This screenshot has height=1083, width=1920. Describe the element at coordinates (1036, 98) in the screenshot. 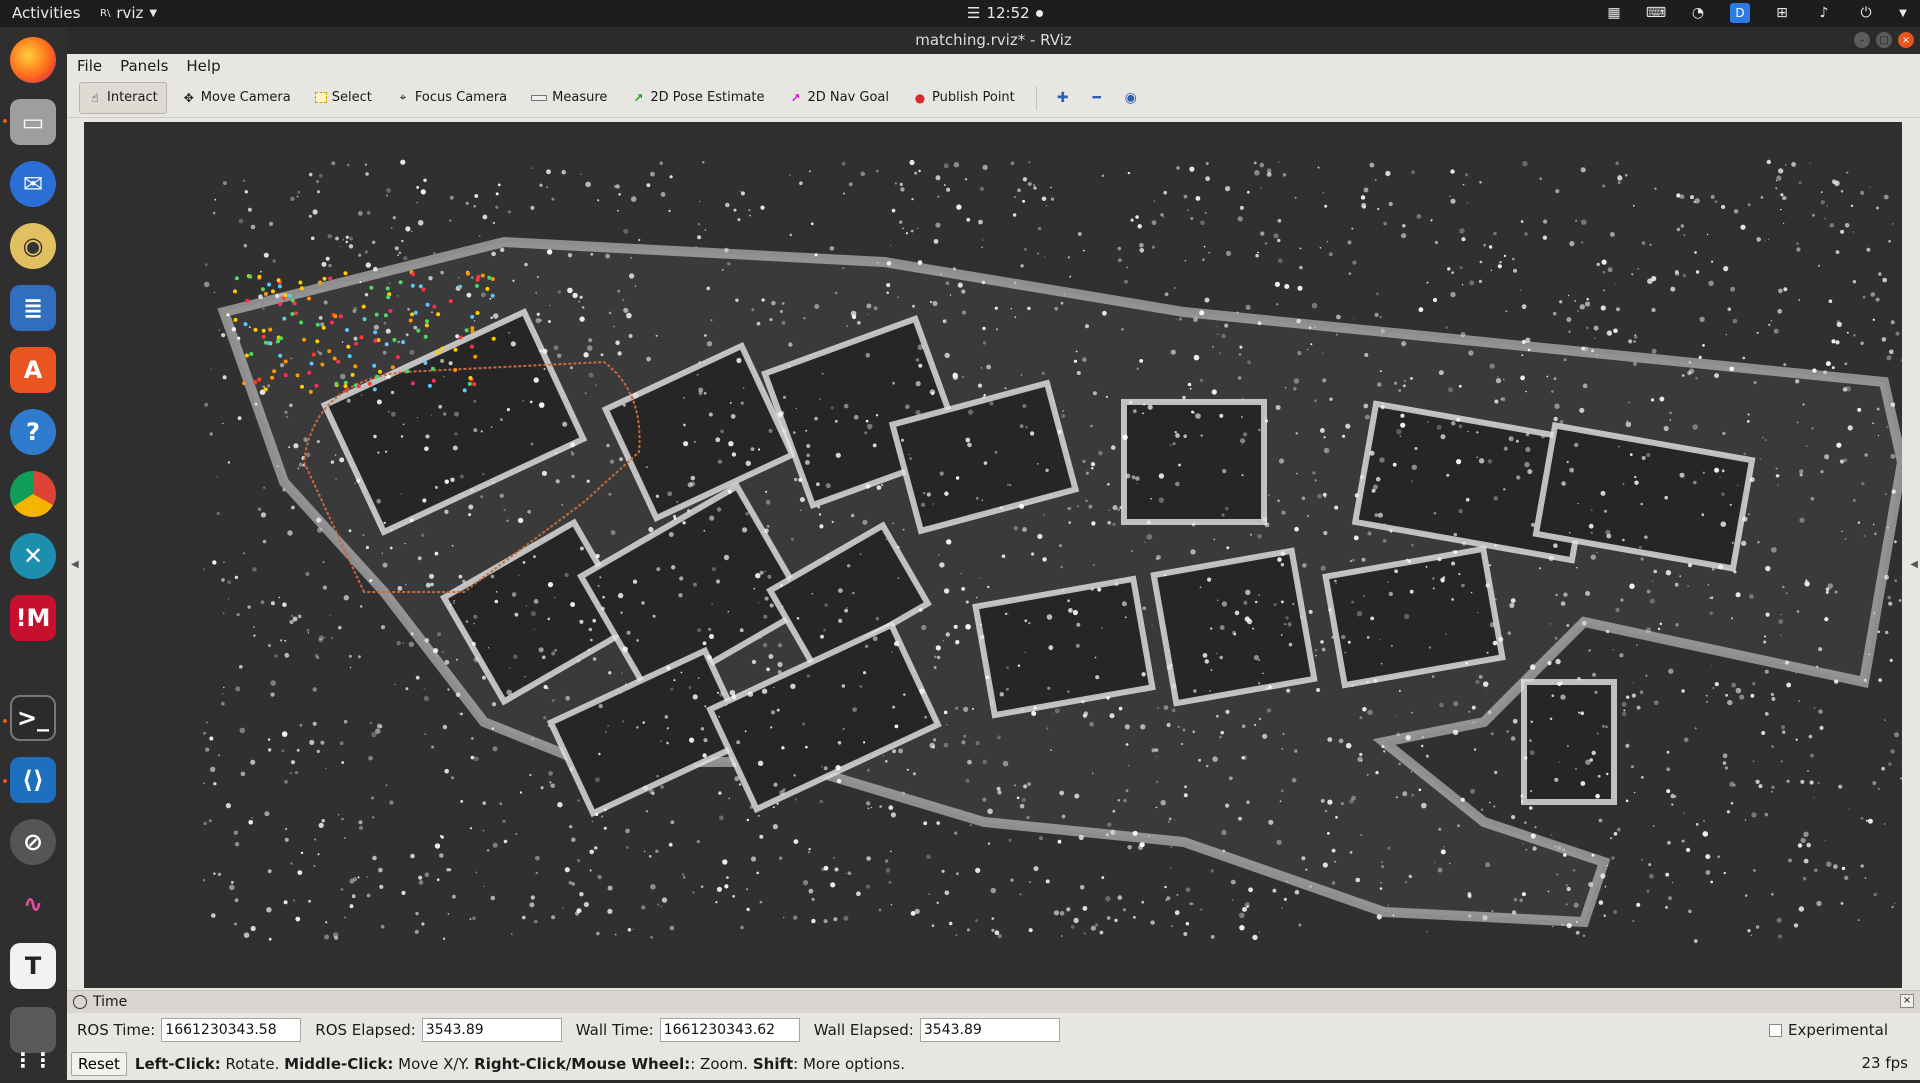

I see `toolbar-separator` at that location.